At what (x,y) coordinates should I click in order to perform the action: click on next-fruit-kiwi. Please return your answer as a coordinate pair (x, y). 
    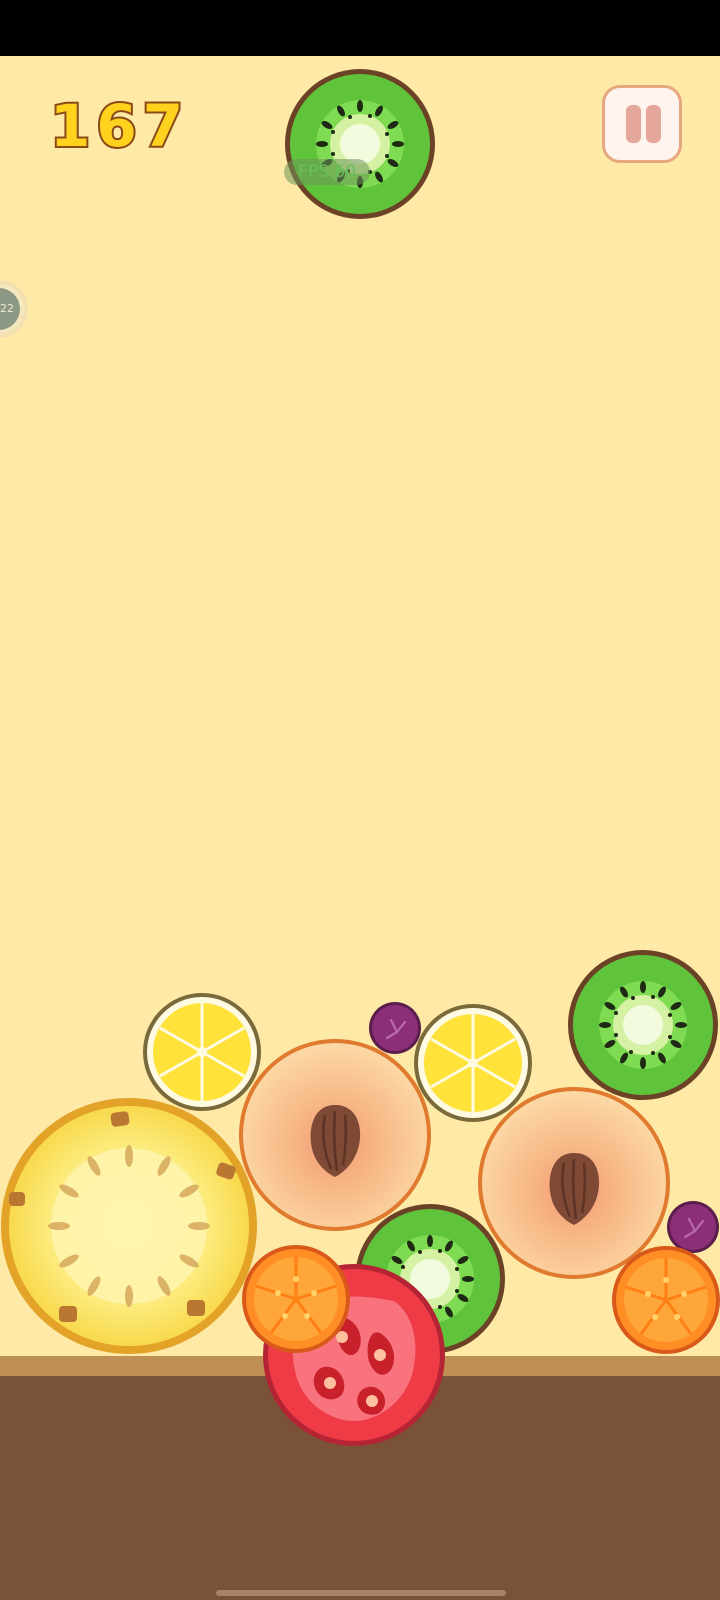
    Looking at the image, I should click on (360, 144).